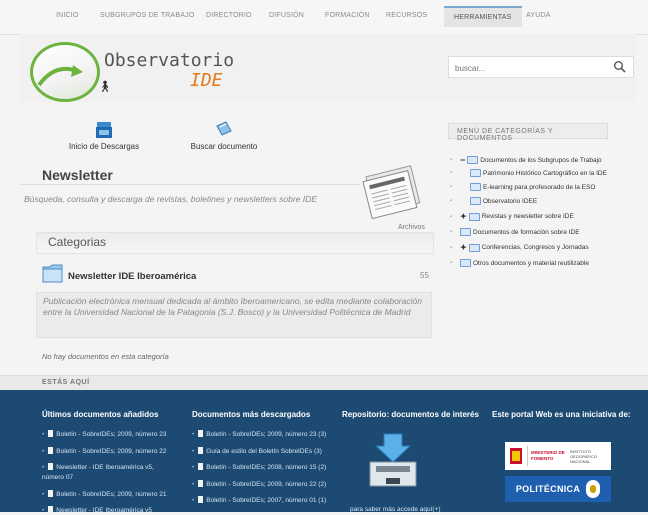 The width and height of the screenshot is (648, 515). What do you see at coordinates (65, 72) in the screenshot?
I see `logo-globe-icon` at bounding box center [65, 72].